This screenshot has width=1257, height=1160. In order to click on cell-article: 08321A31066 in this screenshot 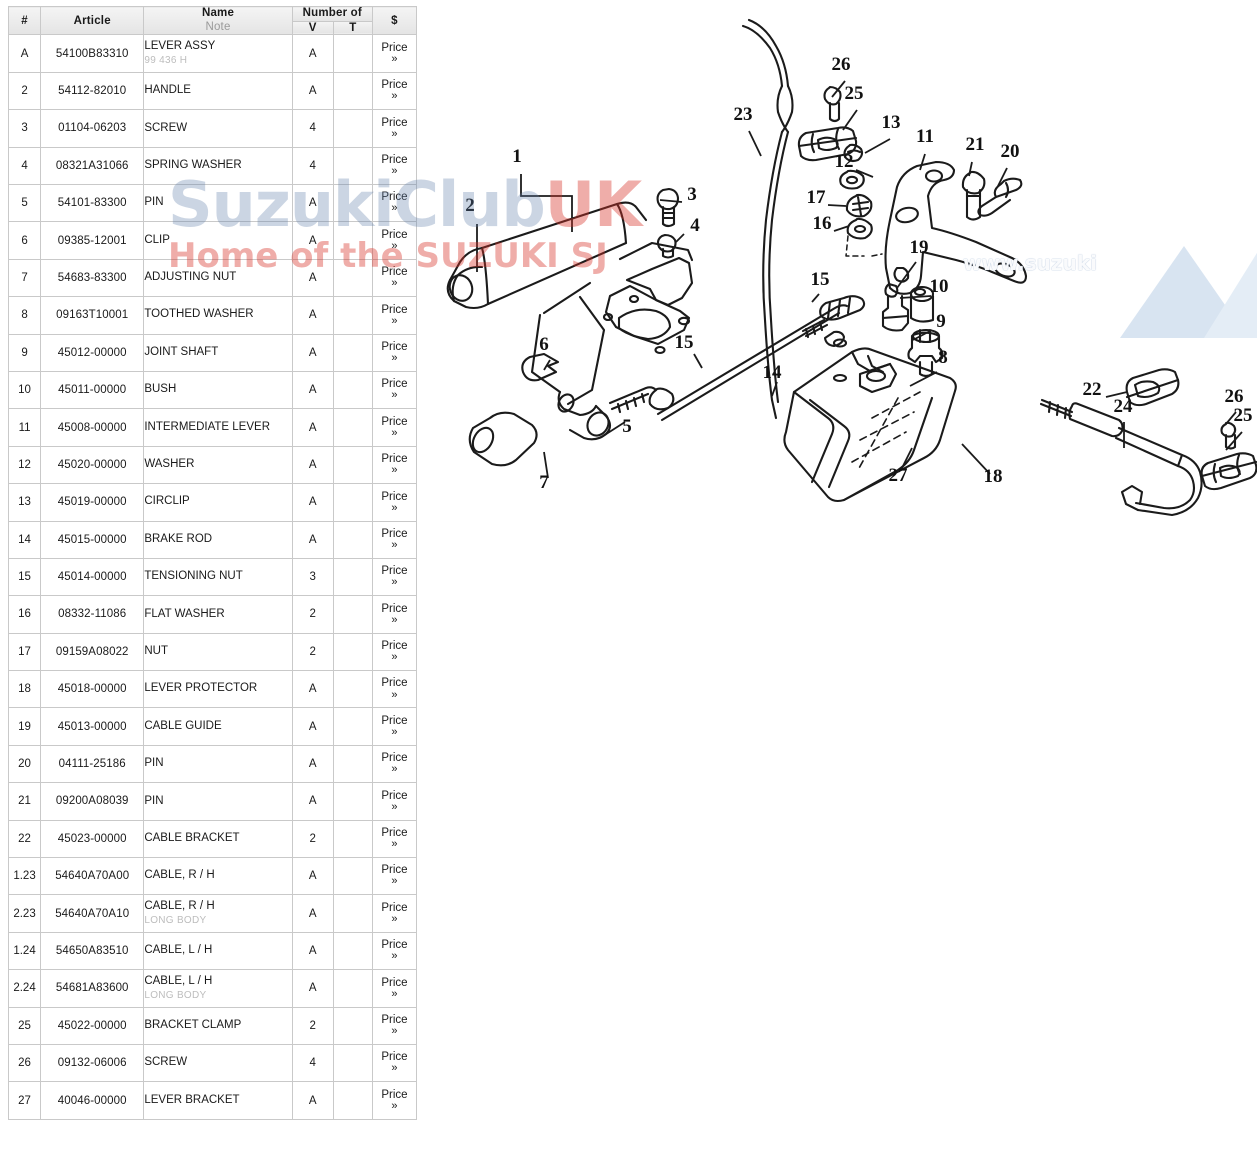, I will do `click(92, 166)`.